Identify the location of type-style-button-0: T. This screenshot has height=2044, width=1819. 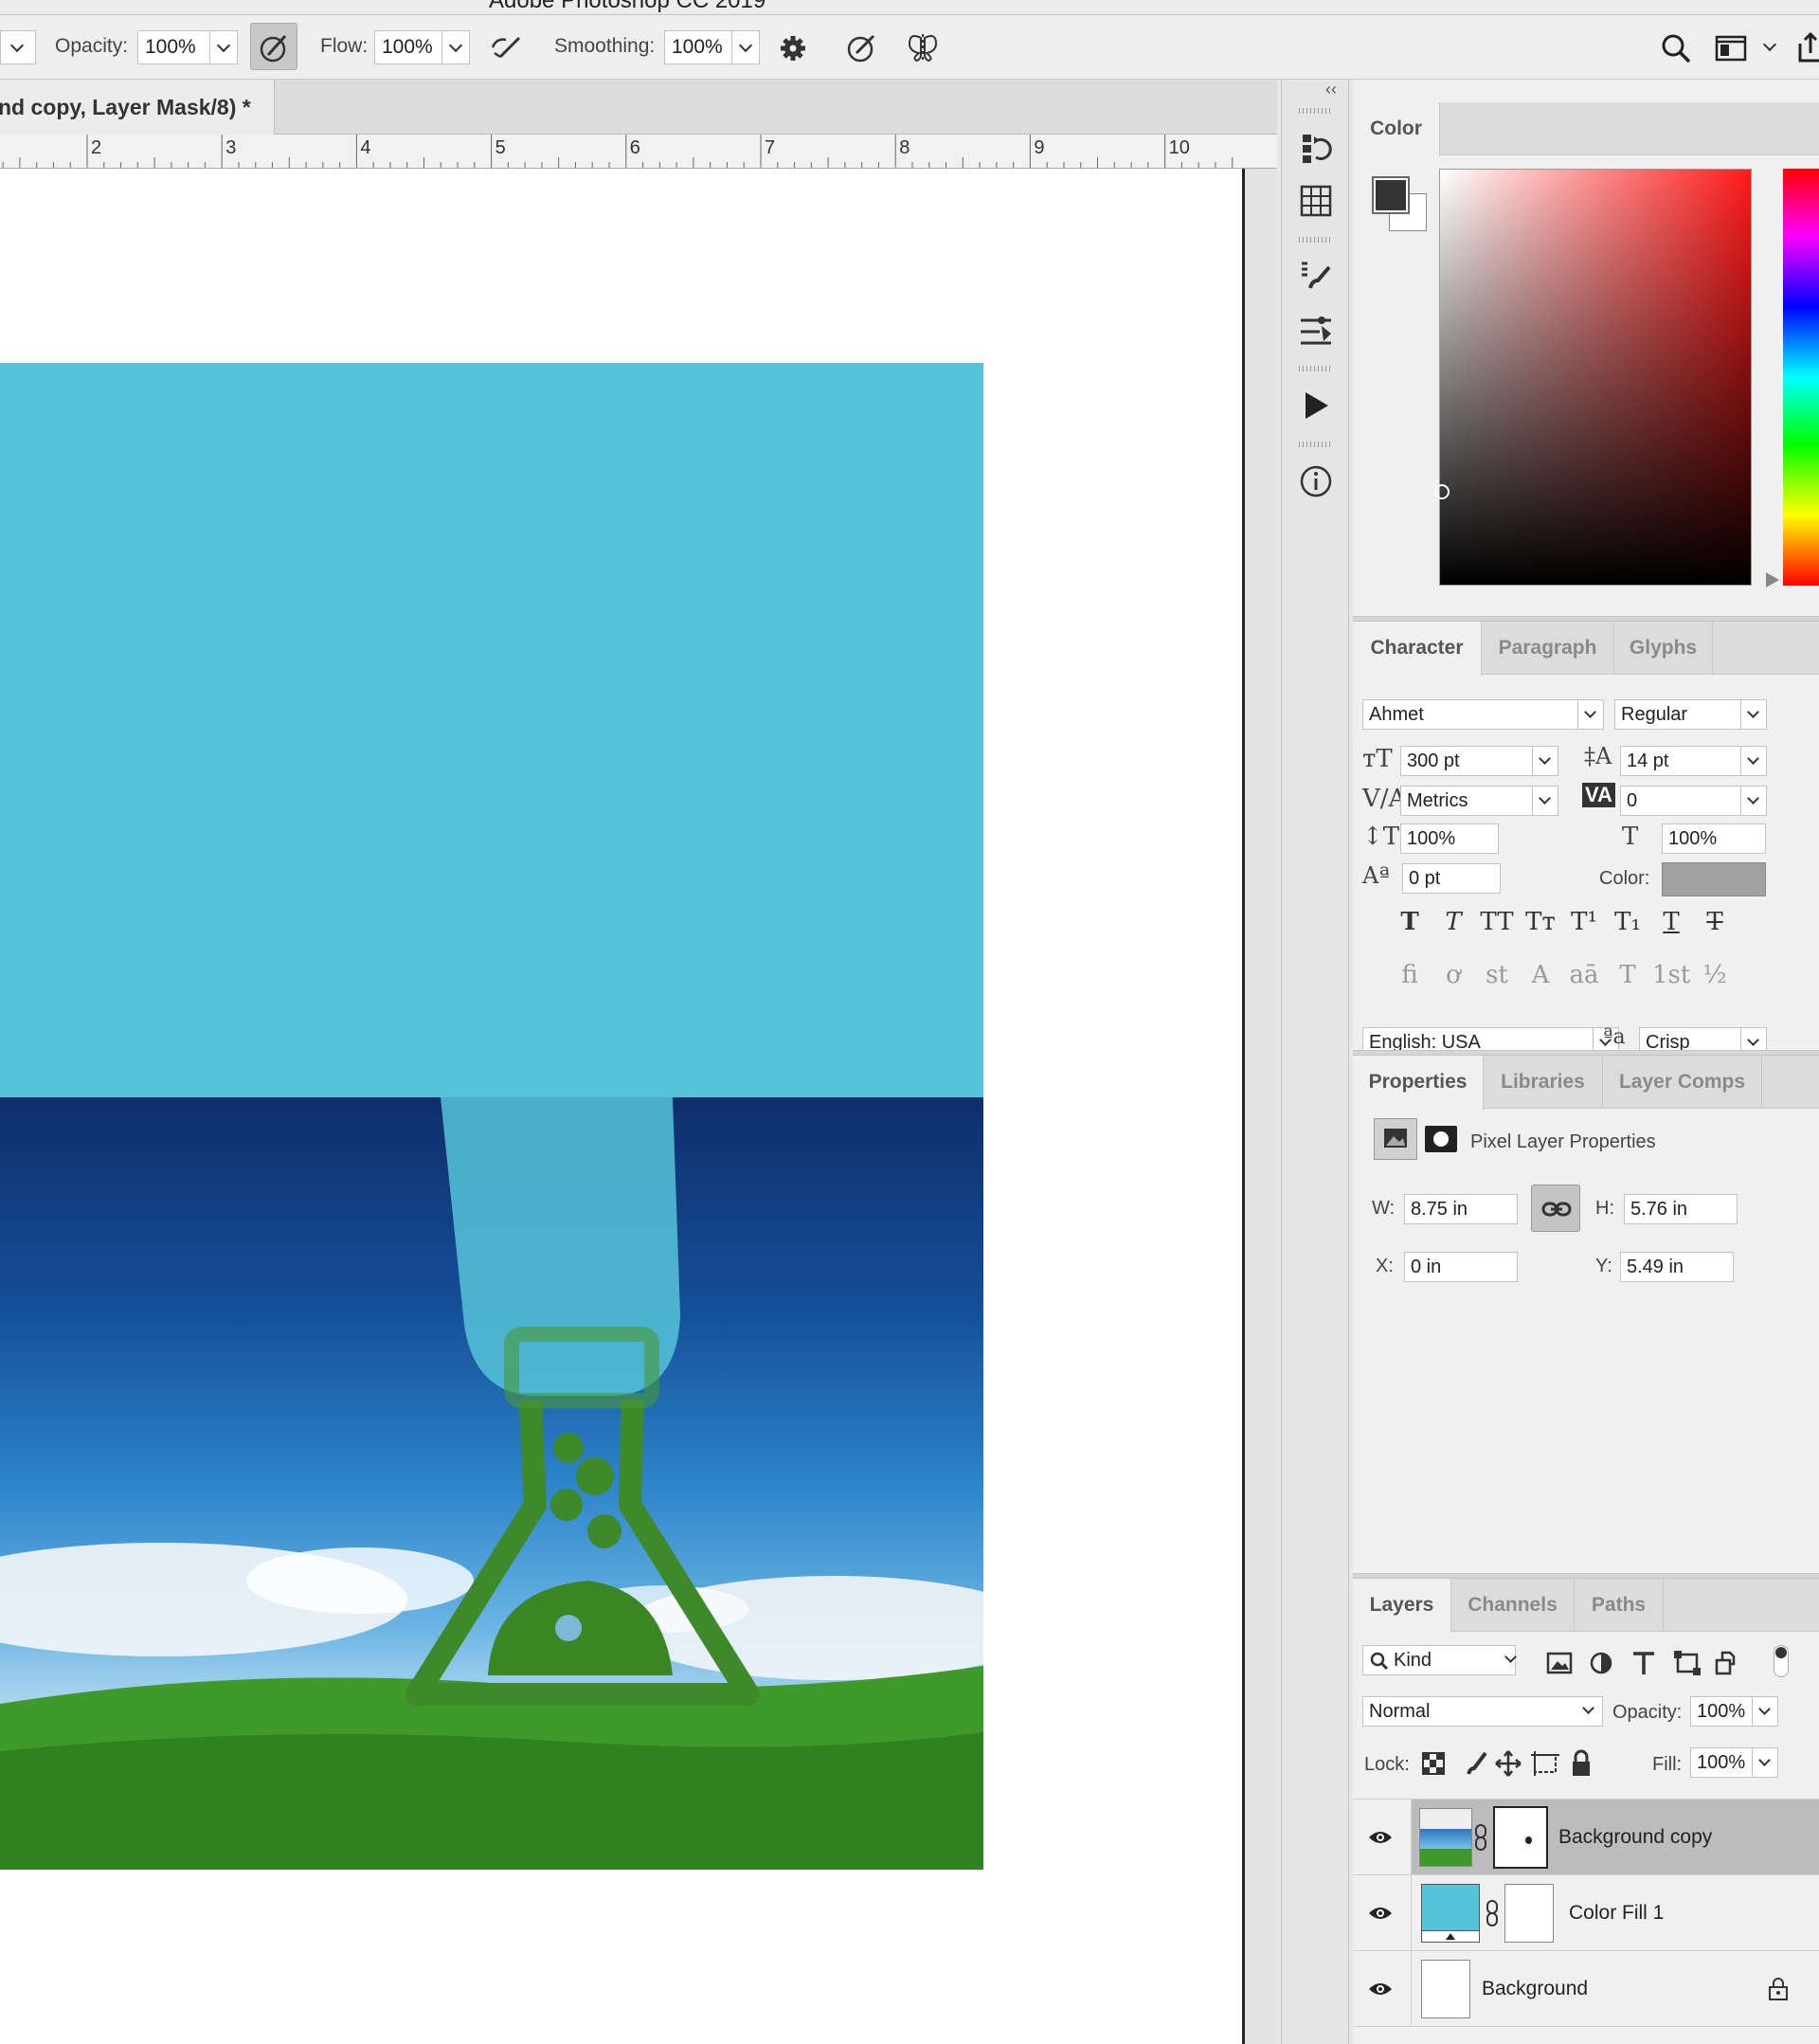
(1410, 922).